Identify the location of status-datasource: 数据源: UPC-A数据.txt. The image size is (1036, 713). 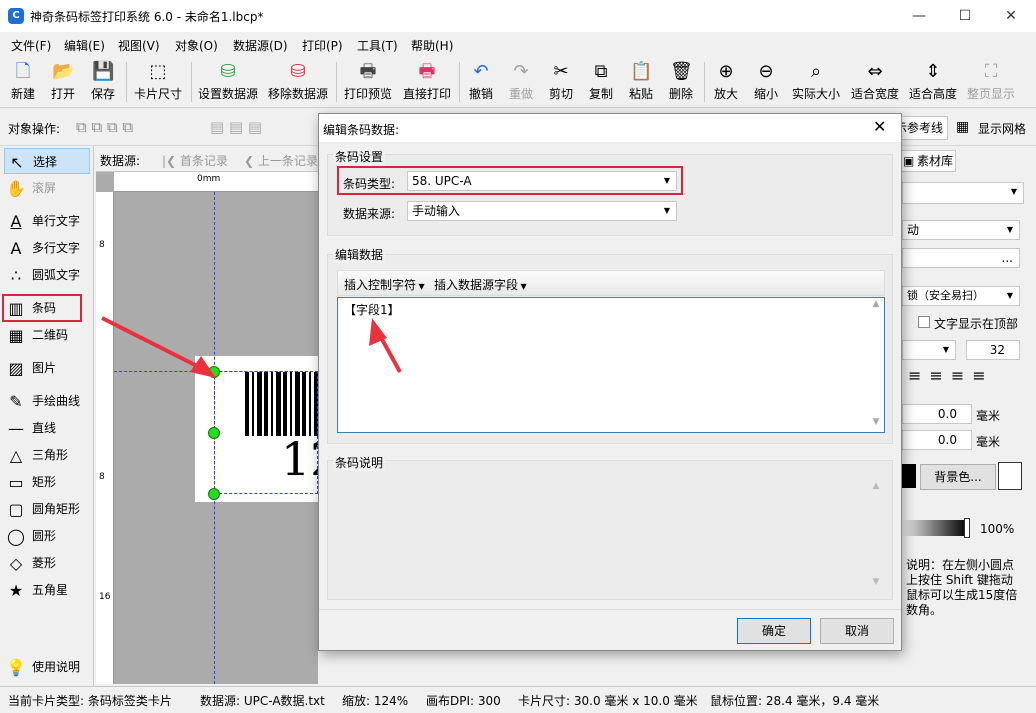
(262, 701).